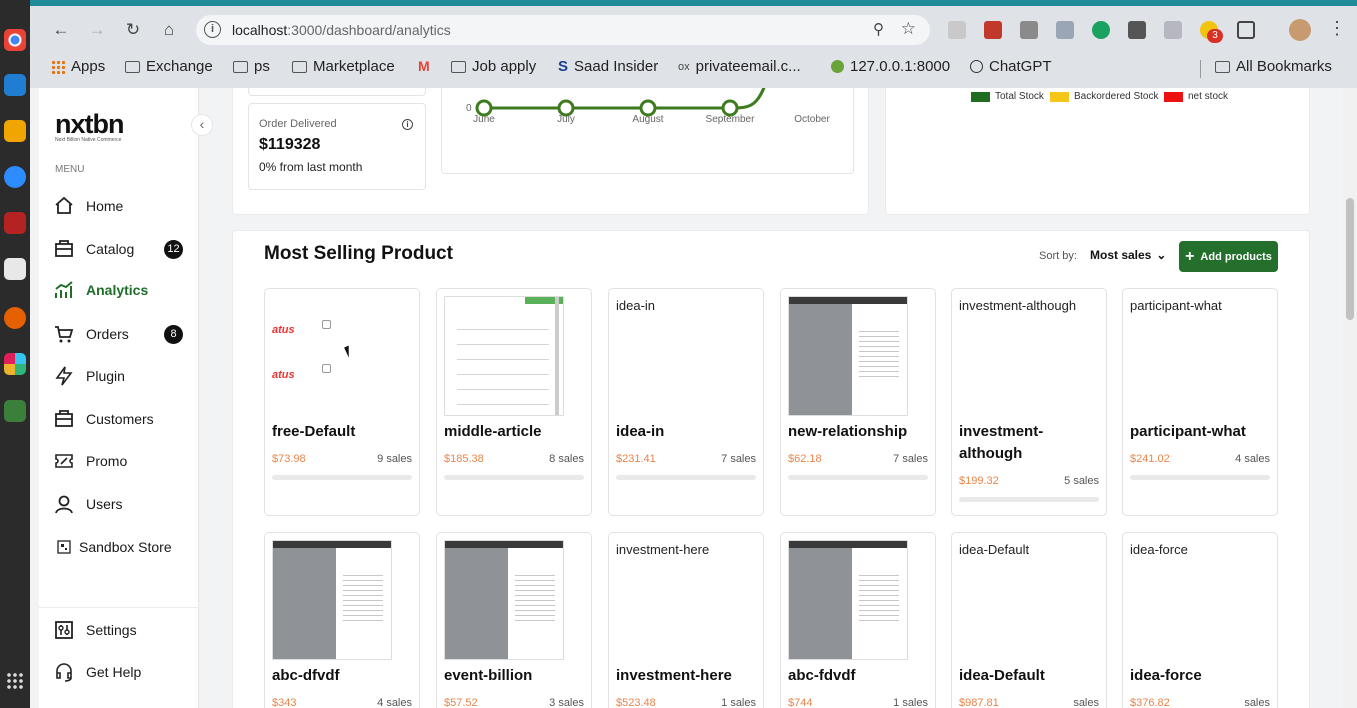 The width and height of the screenshot is (1357, 708). What do you see at coordinates (688, 676) in the screenshot?
I see `product-name: investment-here` at bounding box center [688, 676].